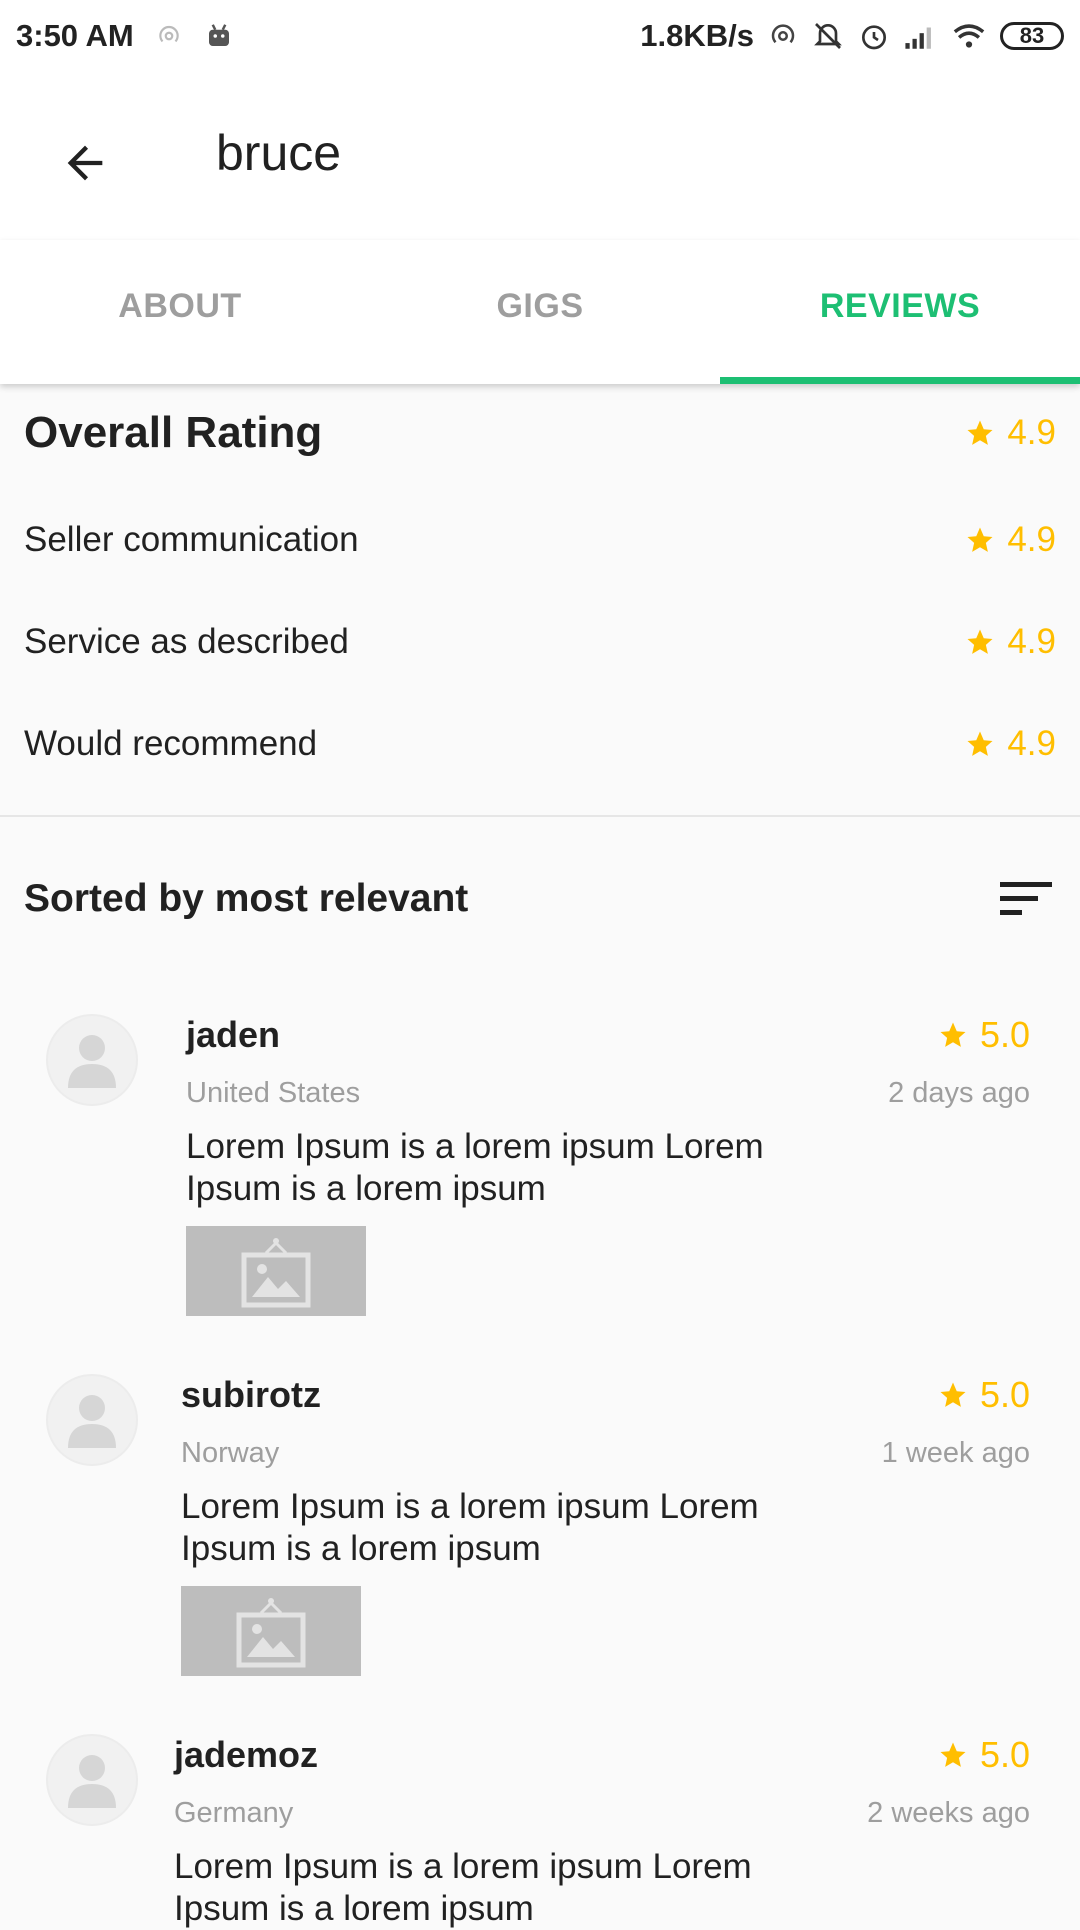  I want to click on app-bar: bruce, so click(540, 156).